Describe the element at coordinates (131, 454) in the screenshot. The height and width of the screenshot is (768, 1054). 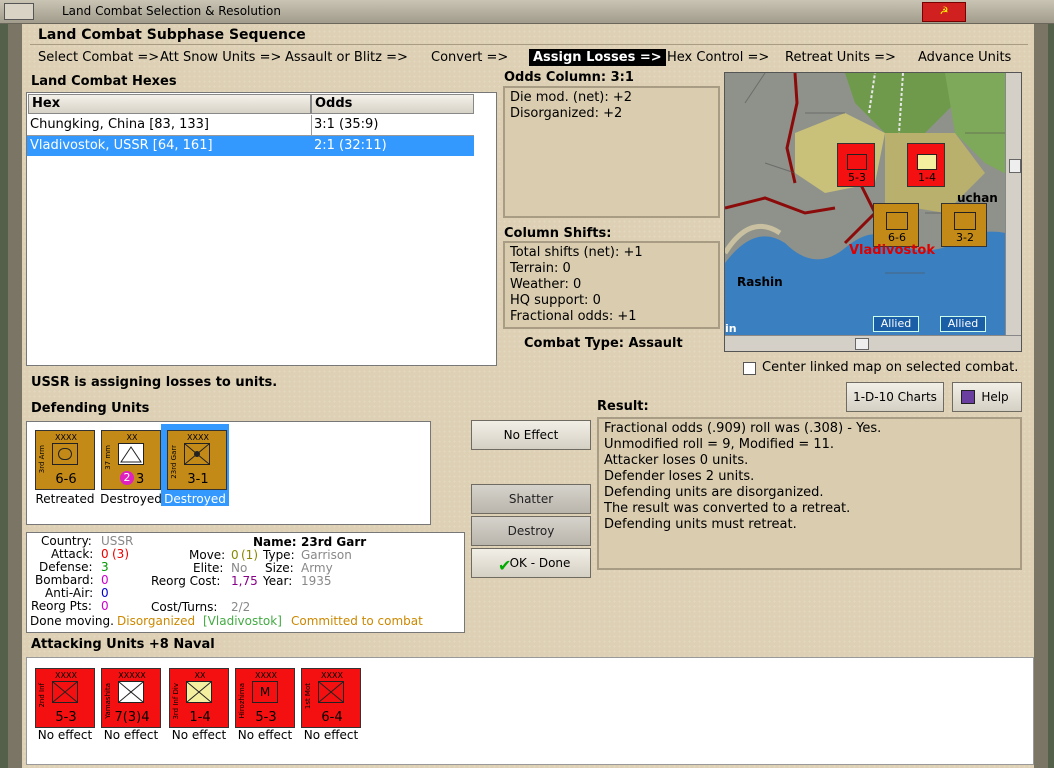
I see `triangle-icon` at that location.